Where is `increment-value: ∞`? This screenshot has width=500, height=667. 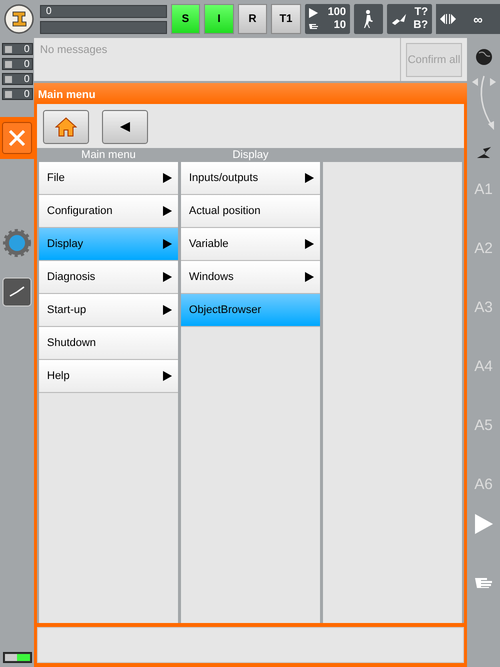 increment-value: ∞ is located at coordinates (478, 19).